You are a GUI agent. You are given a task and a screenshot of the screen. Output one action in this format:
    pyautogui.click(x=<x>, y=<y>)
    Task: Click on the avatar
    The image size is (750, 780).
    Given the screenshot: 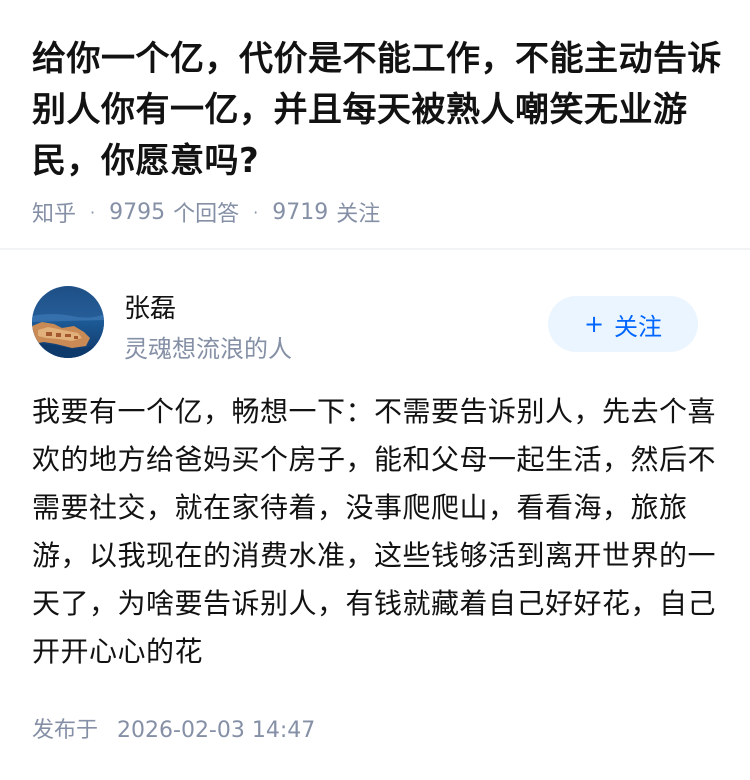 What is the action you would take?
    pyautogui.click(x=68, y=322)
    